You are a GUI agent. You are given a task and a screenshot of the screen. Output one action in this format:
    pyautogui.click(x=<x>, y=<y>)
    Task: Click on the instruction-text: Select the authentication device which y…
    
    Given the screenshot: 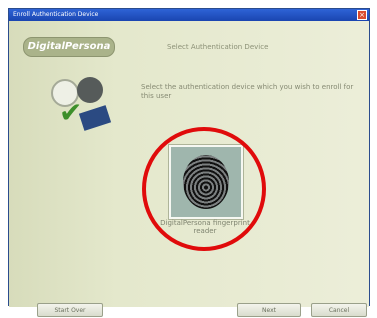 What is the action you would take?
    pyautogui.click(x=247, y=91)
    